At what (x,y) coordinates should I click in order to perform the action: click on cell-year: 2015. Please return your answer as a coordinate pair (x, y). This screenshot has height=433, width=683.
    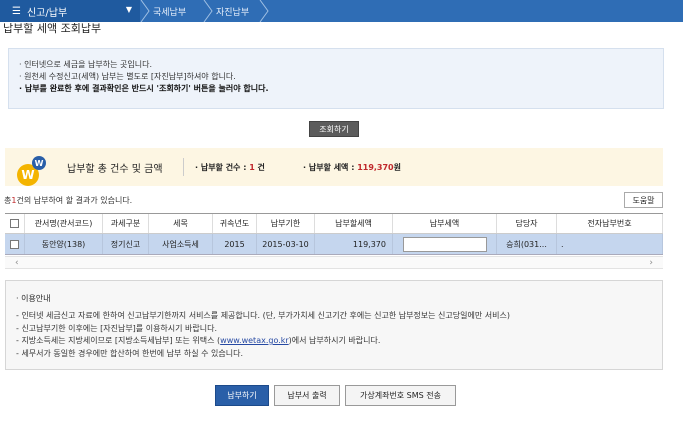
    Looking at the image, I should click on (235, 244).